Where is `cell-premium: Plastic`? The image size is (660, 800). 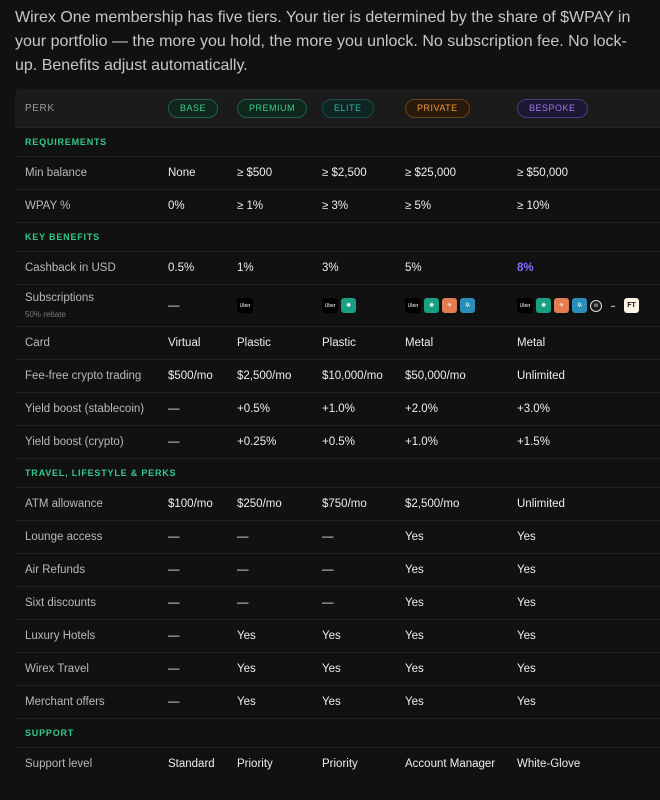 cell-premium: Plastic is located at coordinates (254, 343).